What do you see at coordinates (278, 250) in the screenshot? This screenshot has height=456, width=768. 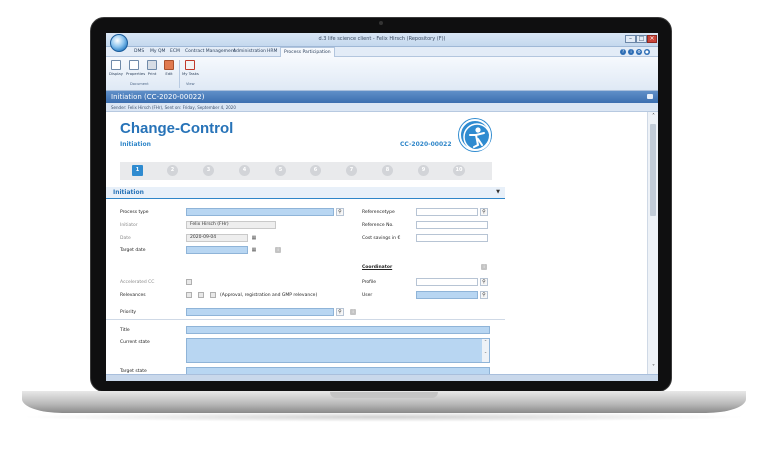 I see `target-date-info-icon: i` at bounding box center [278, 250].